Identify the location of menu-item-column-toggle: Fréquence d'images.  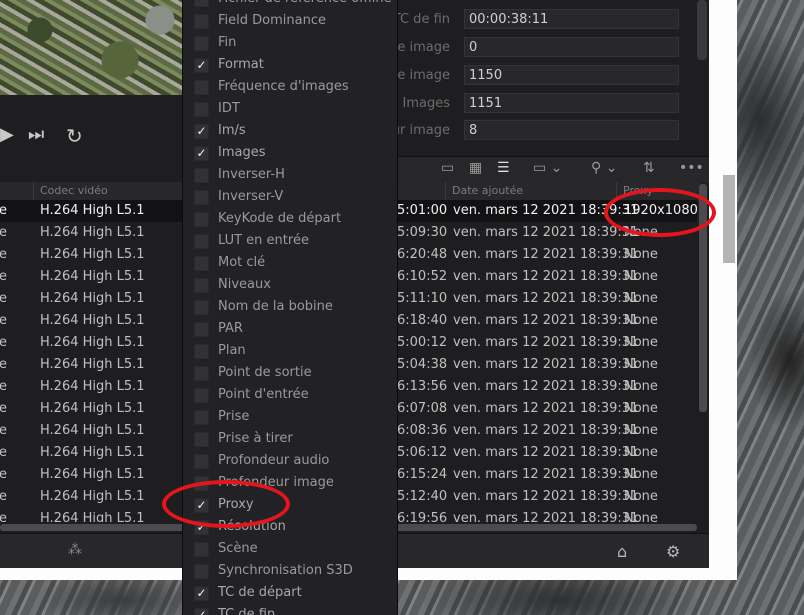
(290, 87).